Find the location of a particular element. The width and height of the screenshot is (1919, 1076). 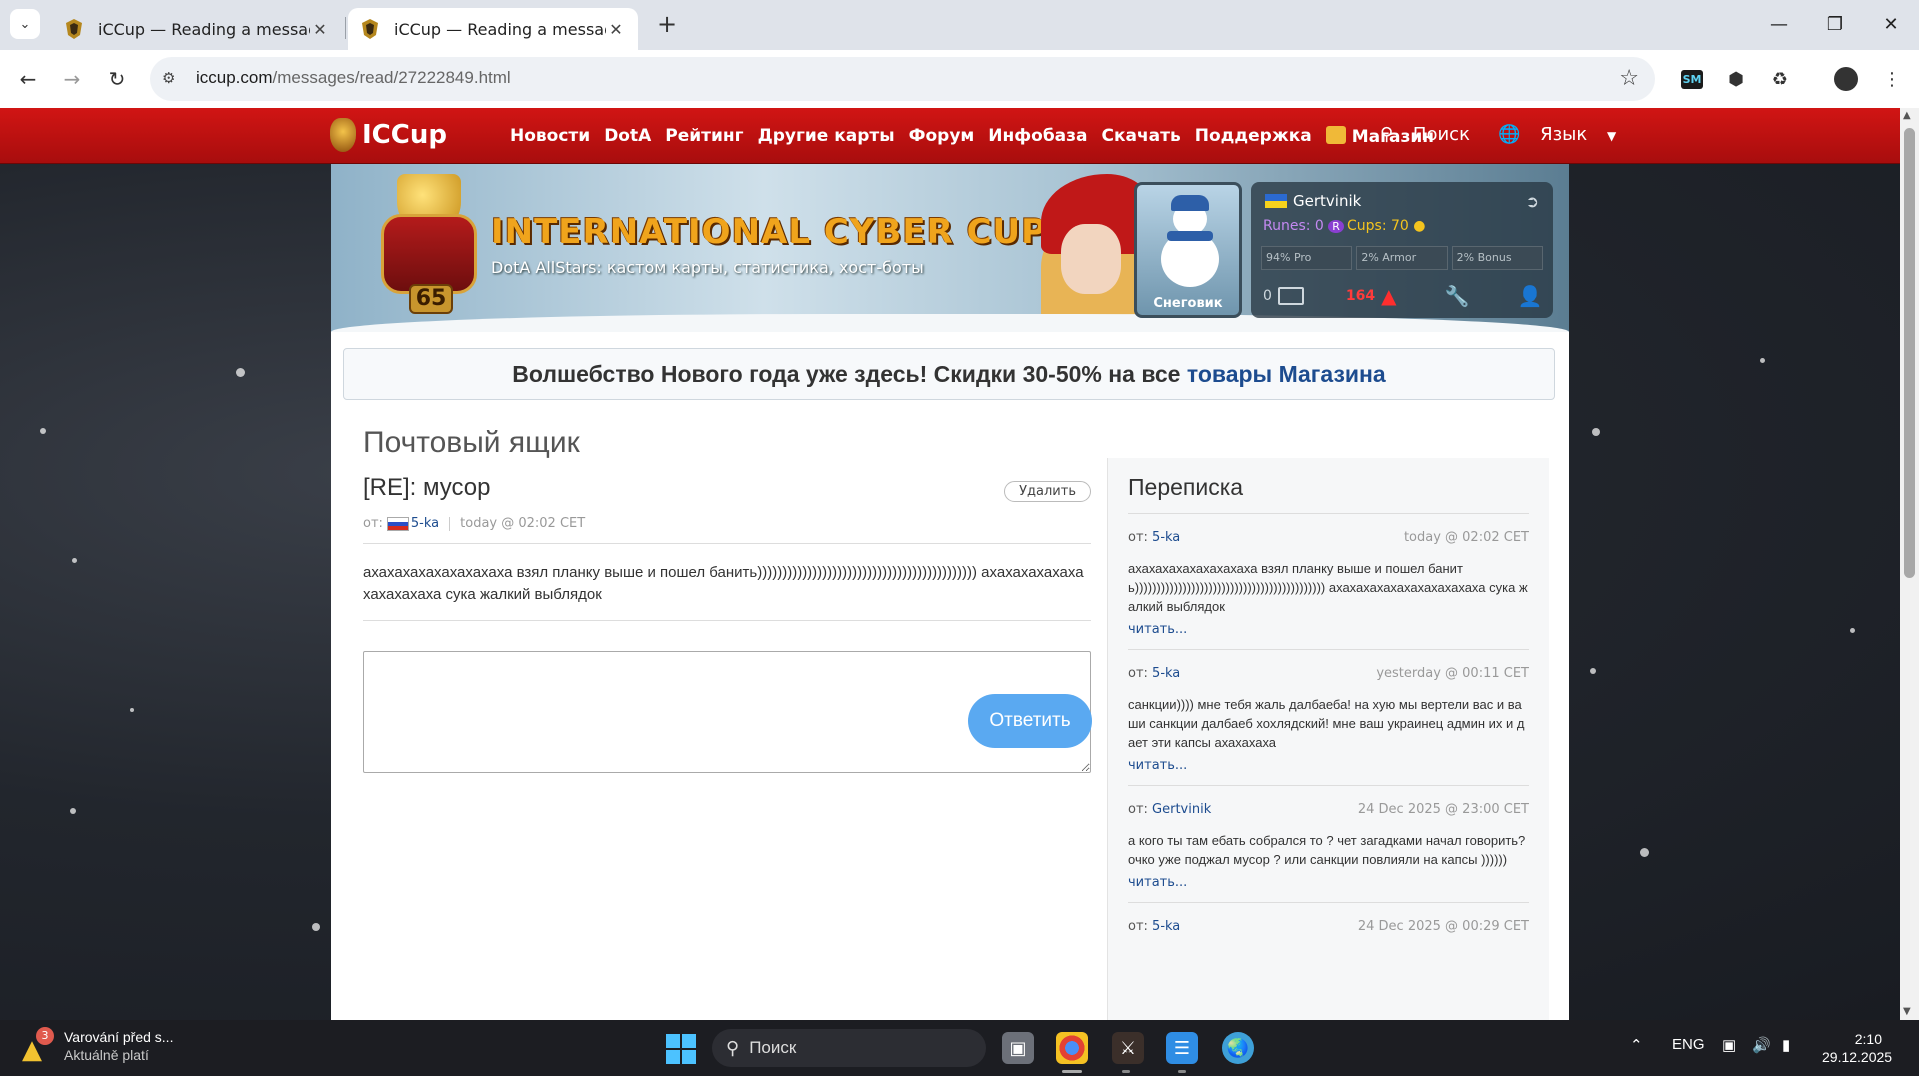

menu-item-support: Поддержка is located at coordinates (1253, 136).